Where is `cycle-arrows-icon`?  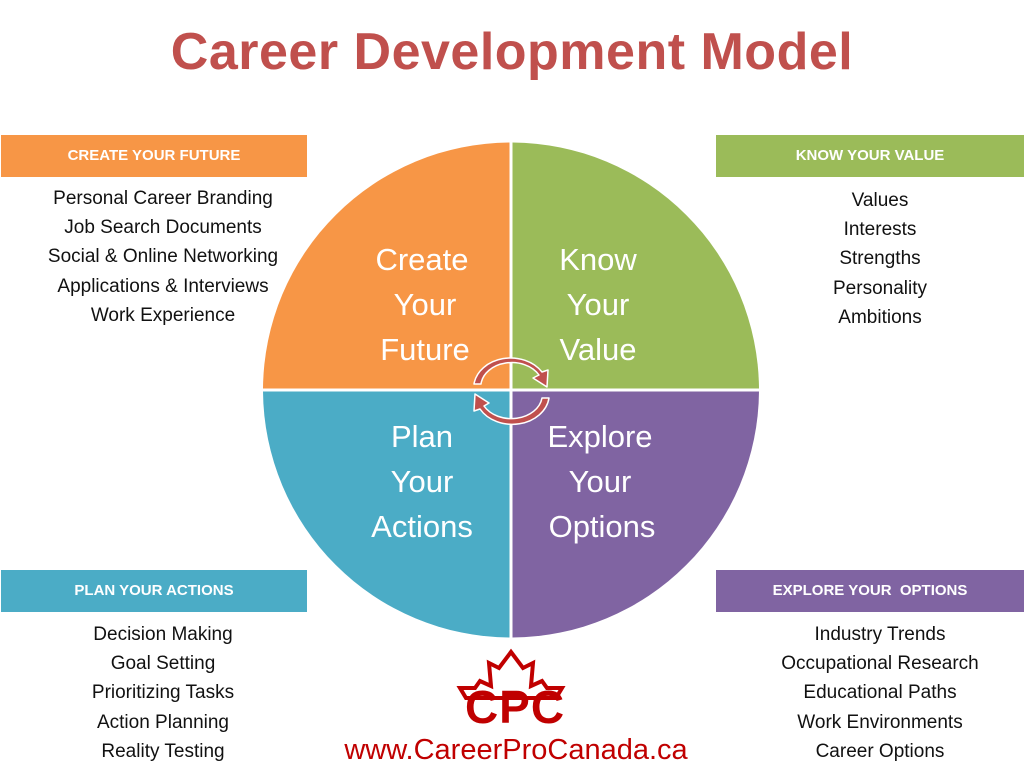
cycle-arrows-icon is located at coordinates (511, 391).